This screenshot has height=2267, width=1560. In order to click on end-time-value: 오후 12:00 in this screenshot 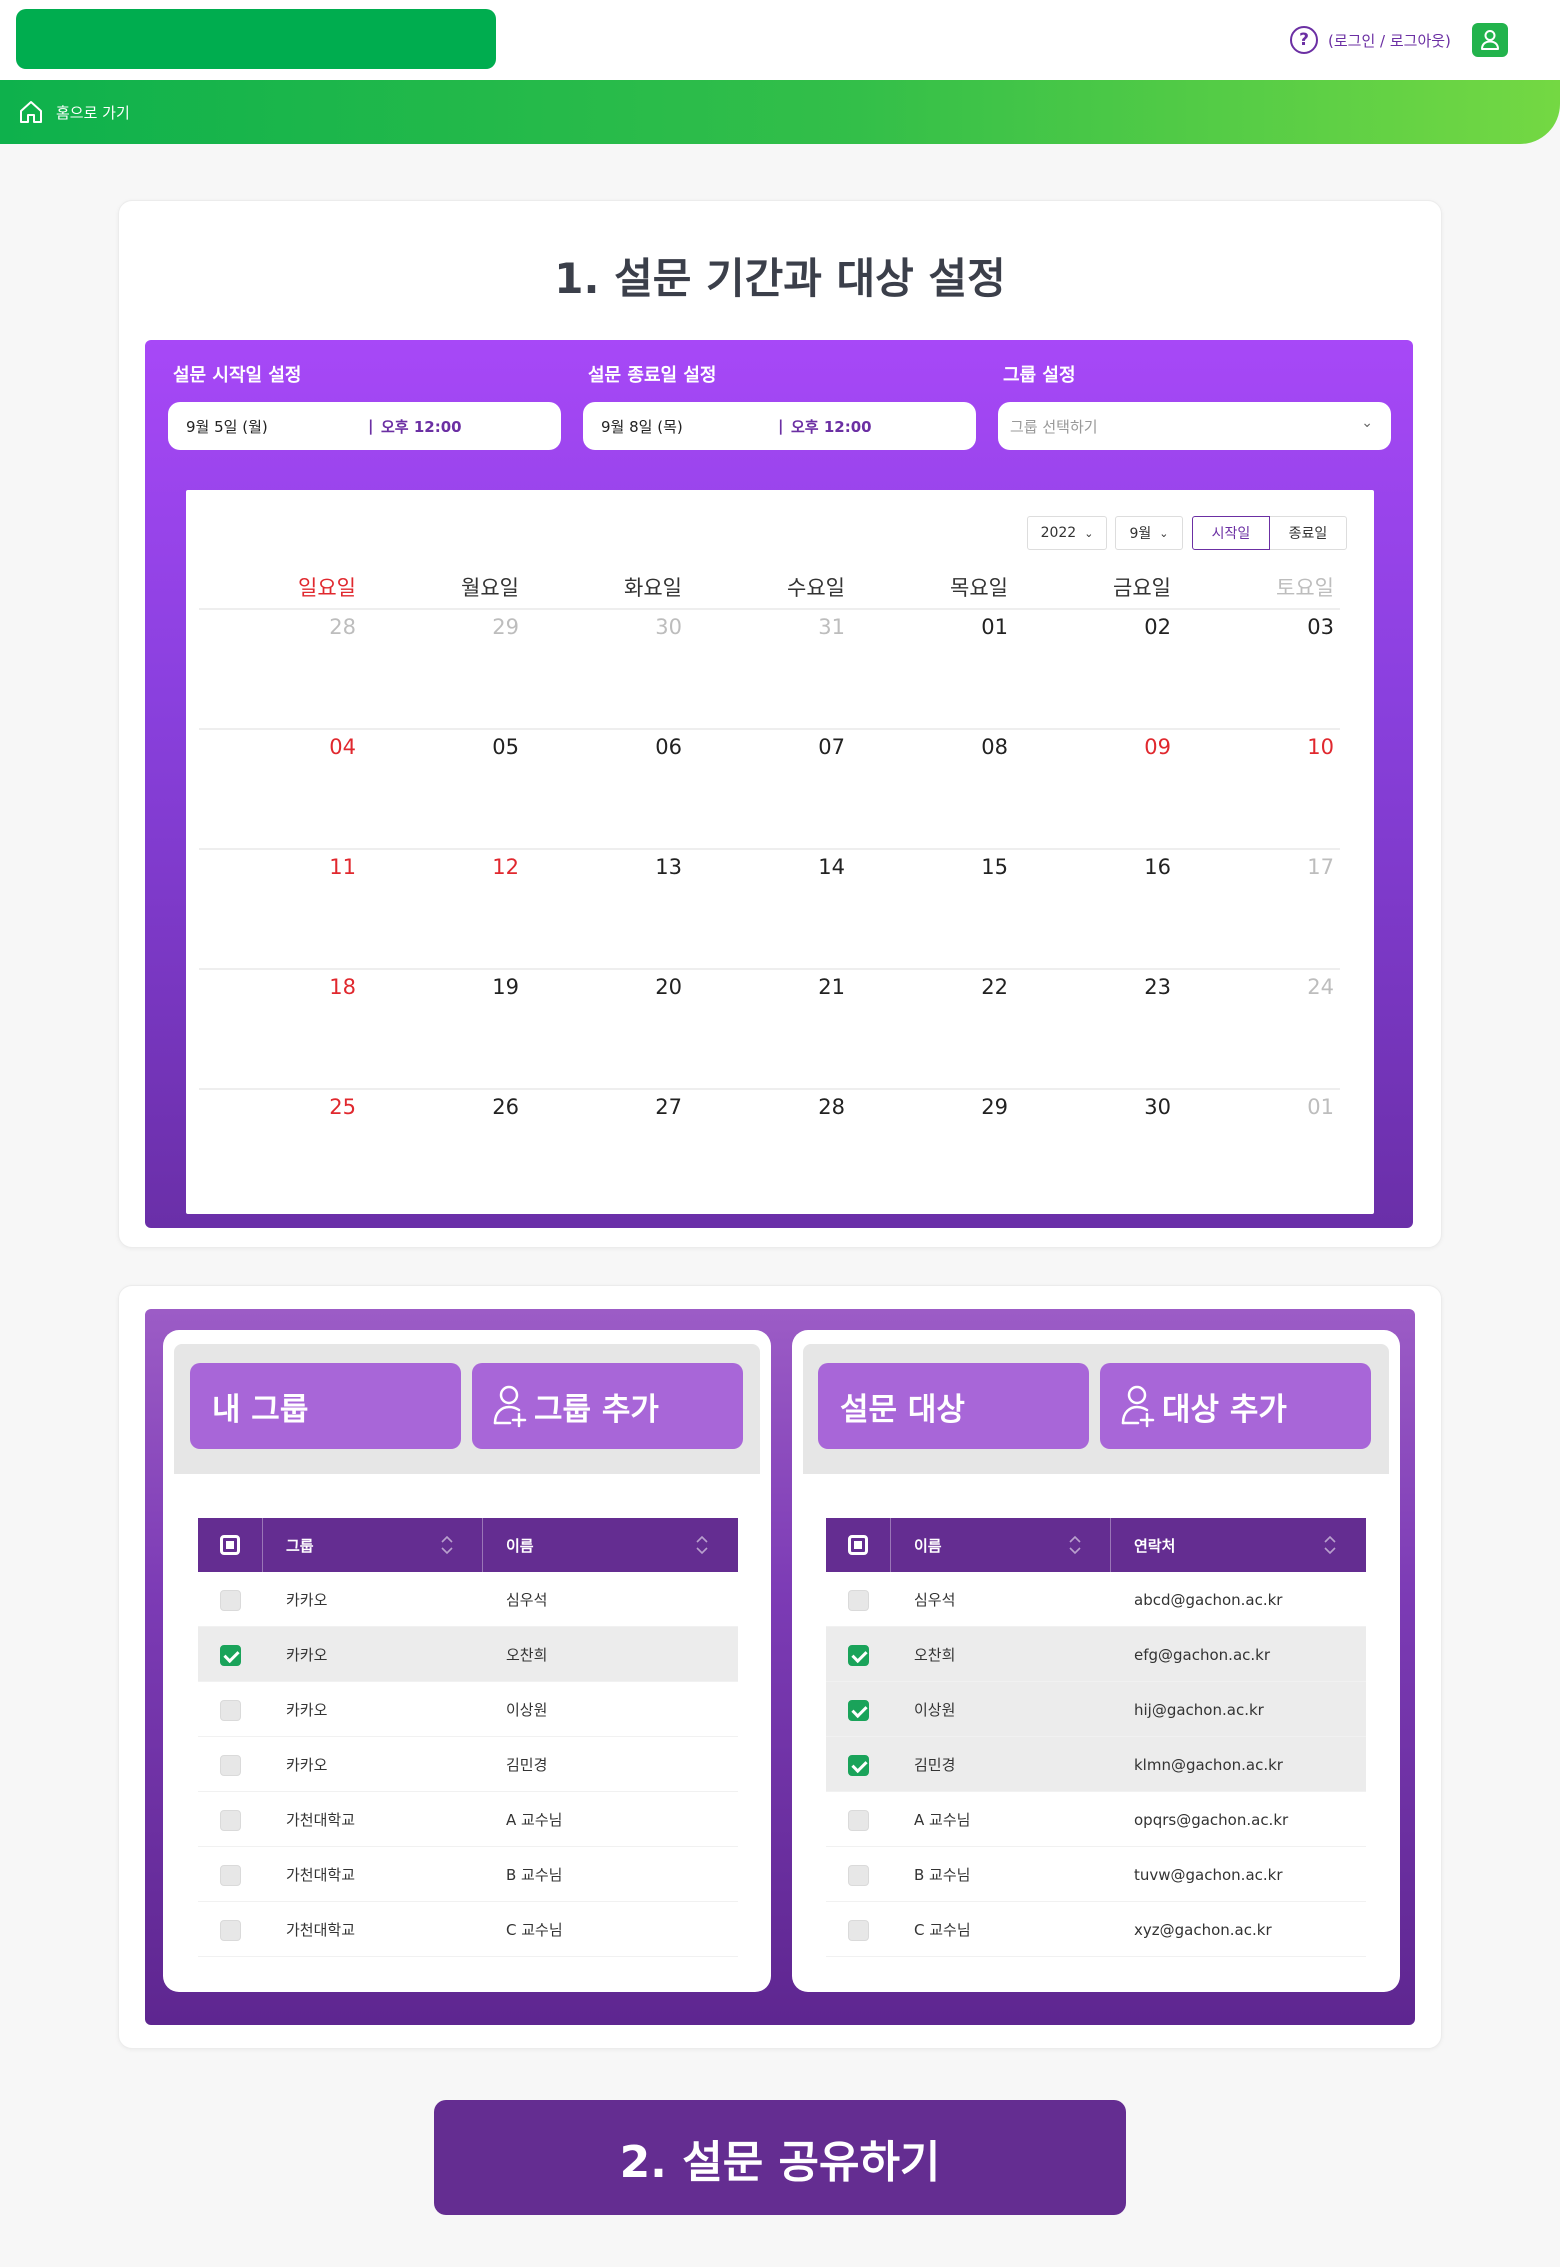, I will do `click(831, 426)`.